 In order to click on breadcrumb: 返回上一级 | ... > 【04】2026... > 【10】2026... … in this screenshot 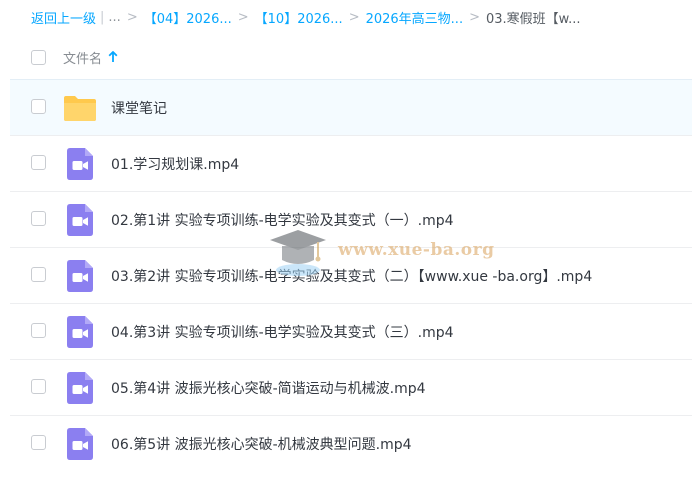, I will do `click(346, 17)`.